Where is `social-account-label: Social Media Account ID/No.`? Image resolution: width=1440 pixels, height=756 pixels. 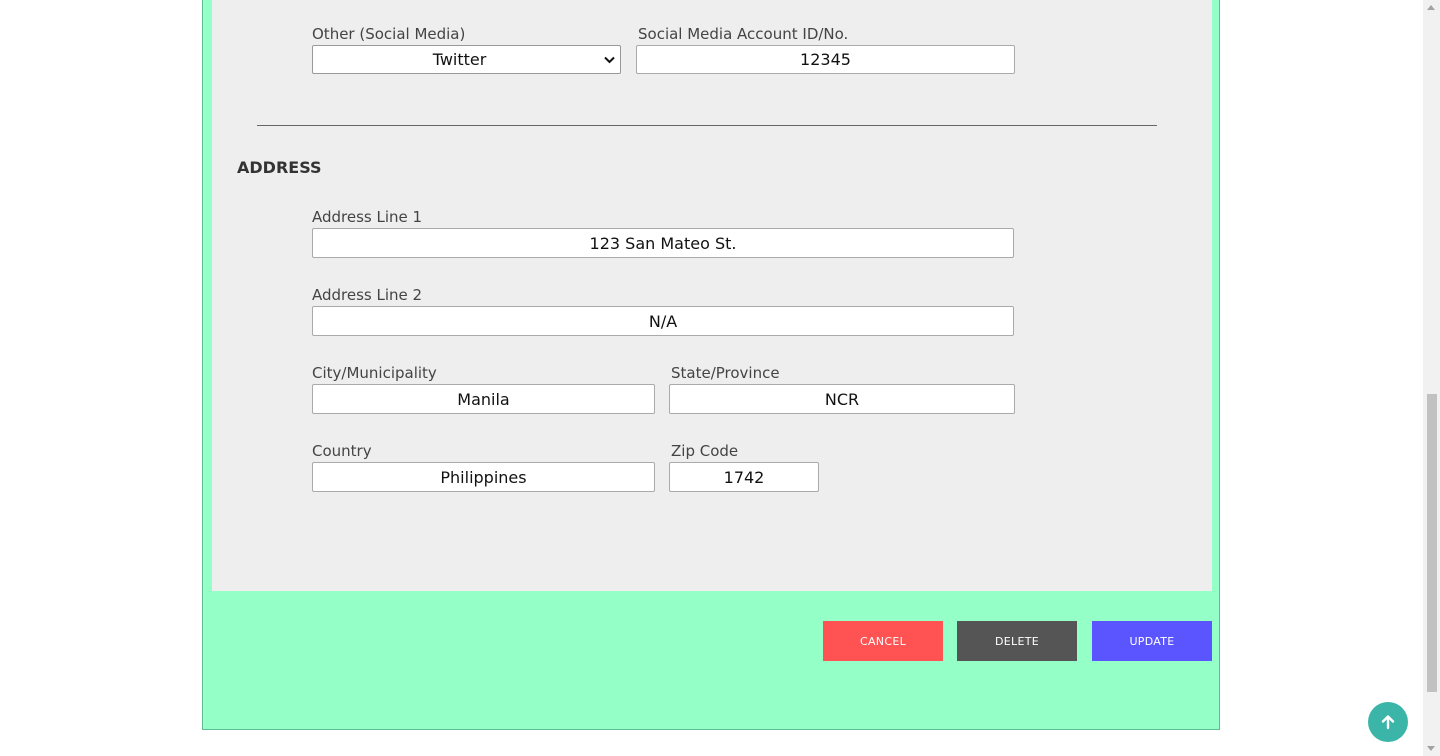
social-account-label: Social Media Account ID/No. is located at coordinates (743, 34).